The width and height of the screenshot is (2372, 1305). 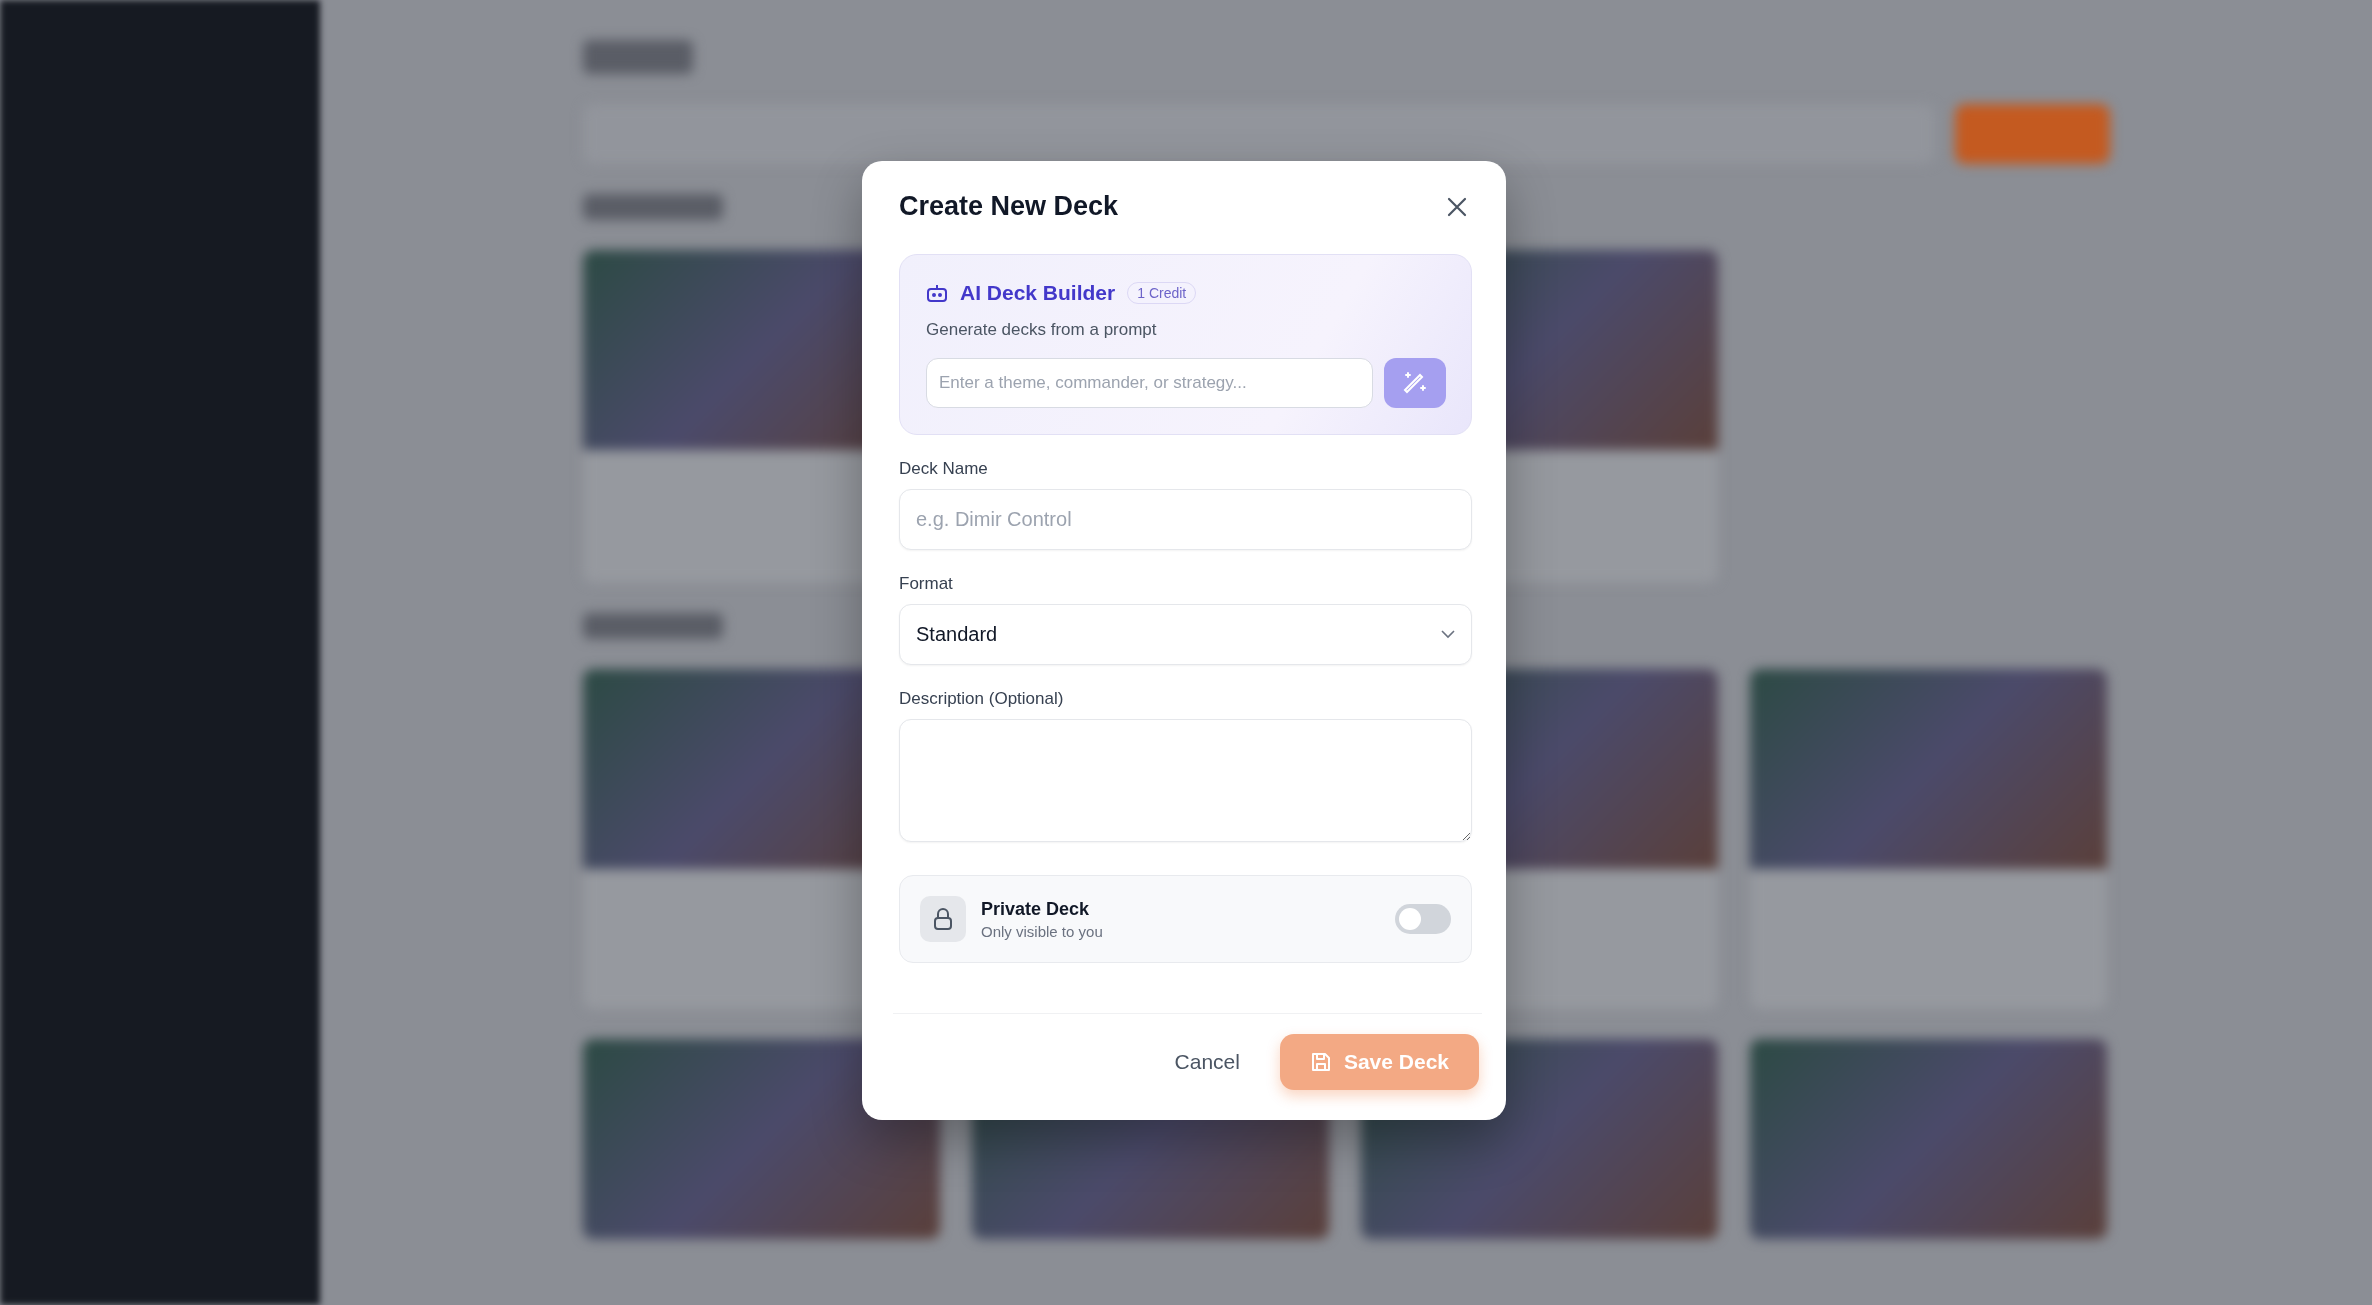 What do you see at coordinates (1038, 293) in the screenshot?
I see `ai-builder-title: AI Deck Builder` at bounding box center [1038, 293].